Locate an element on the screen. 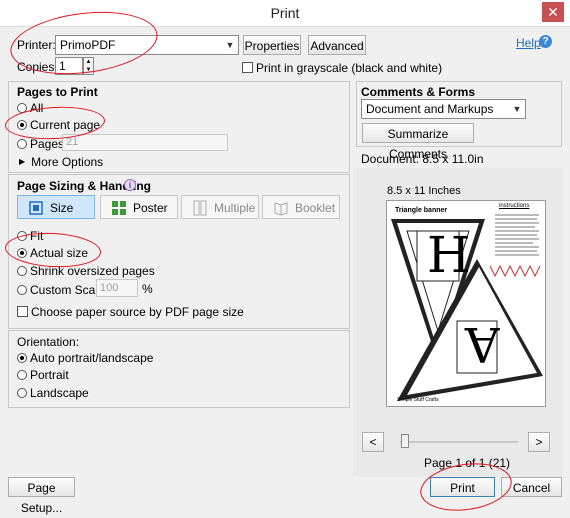  pages-option: Pages is located at coordinates (40, 143).